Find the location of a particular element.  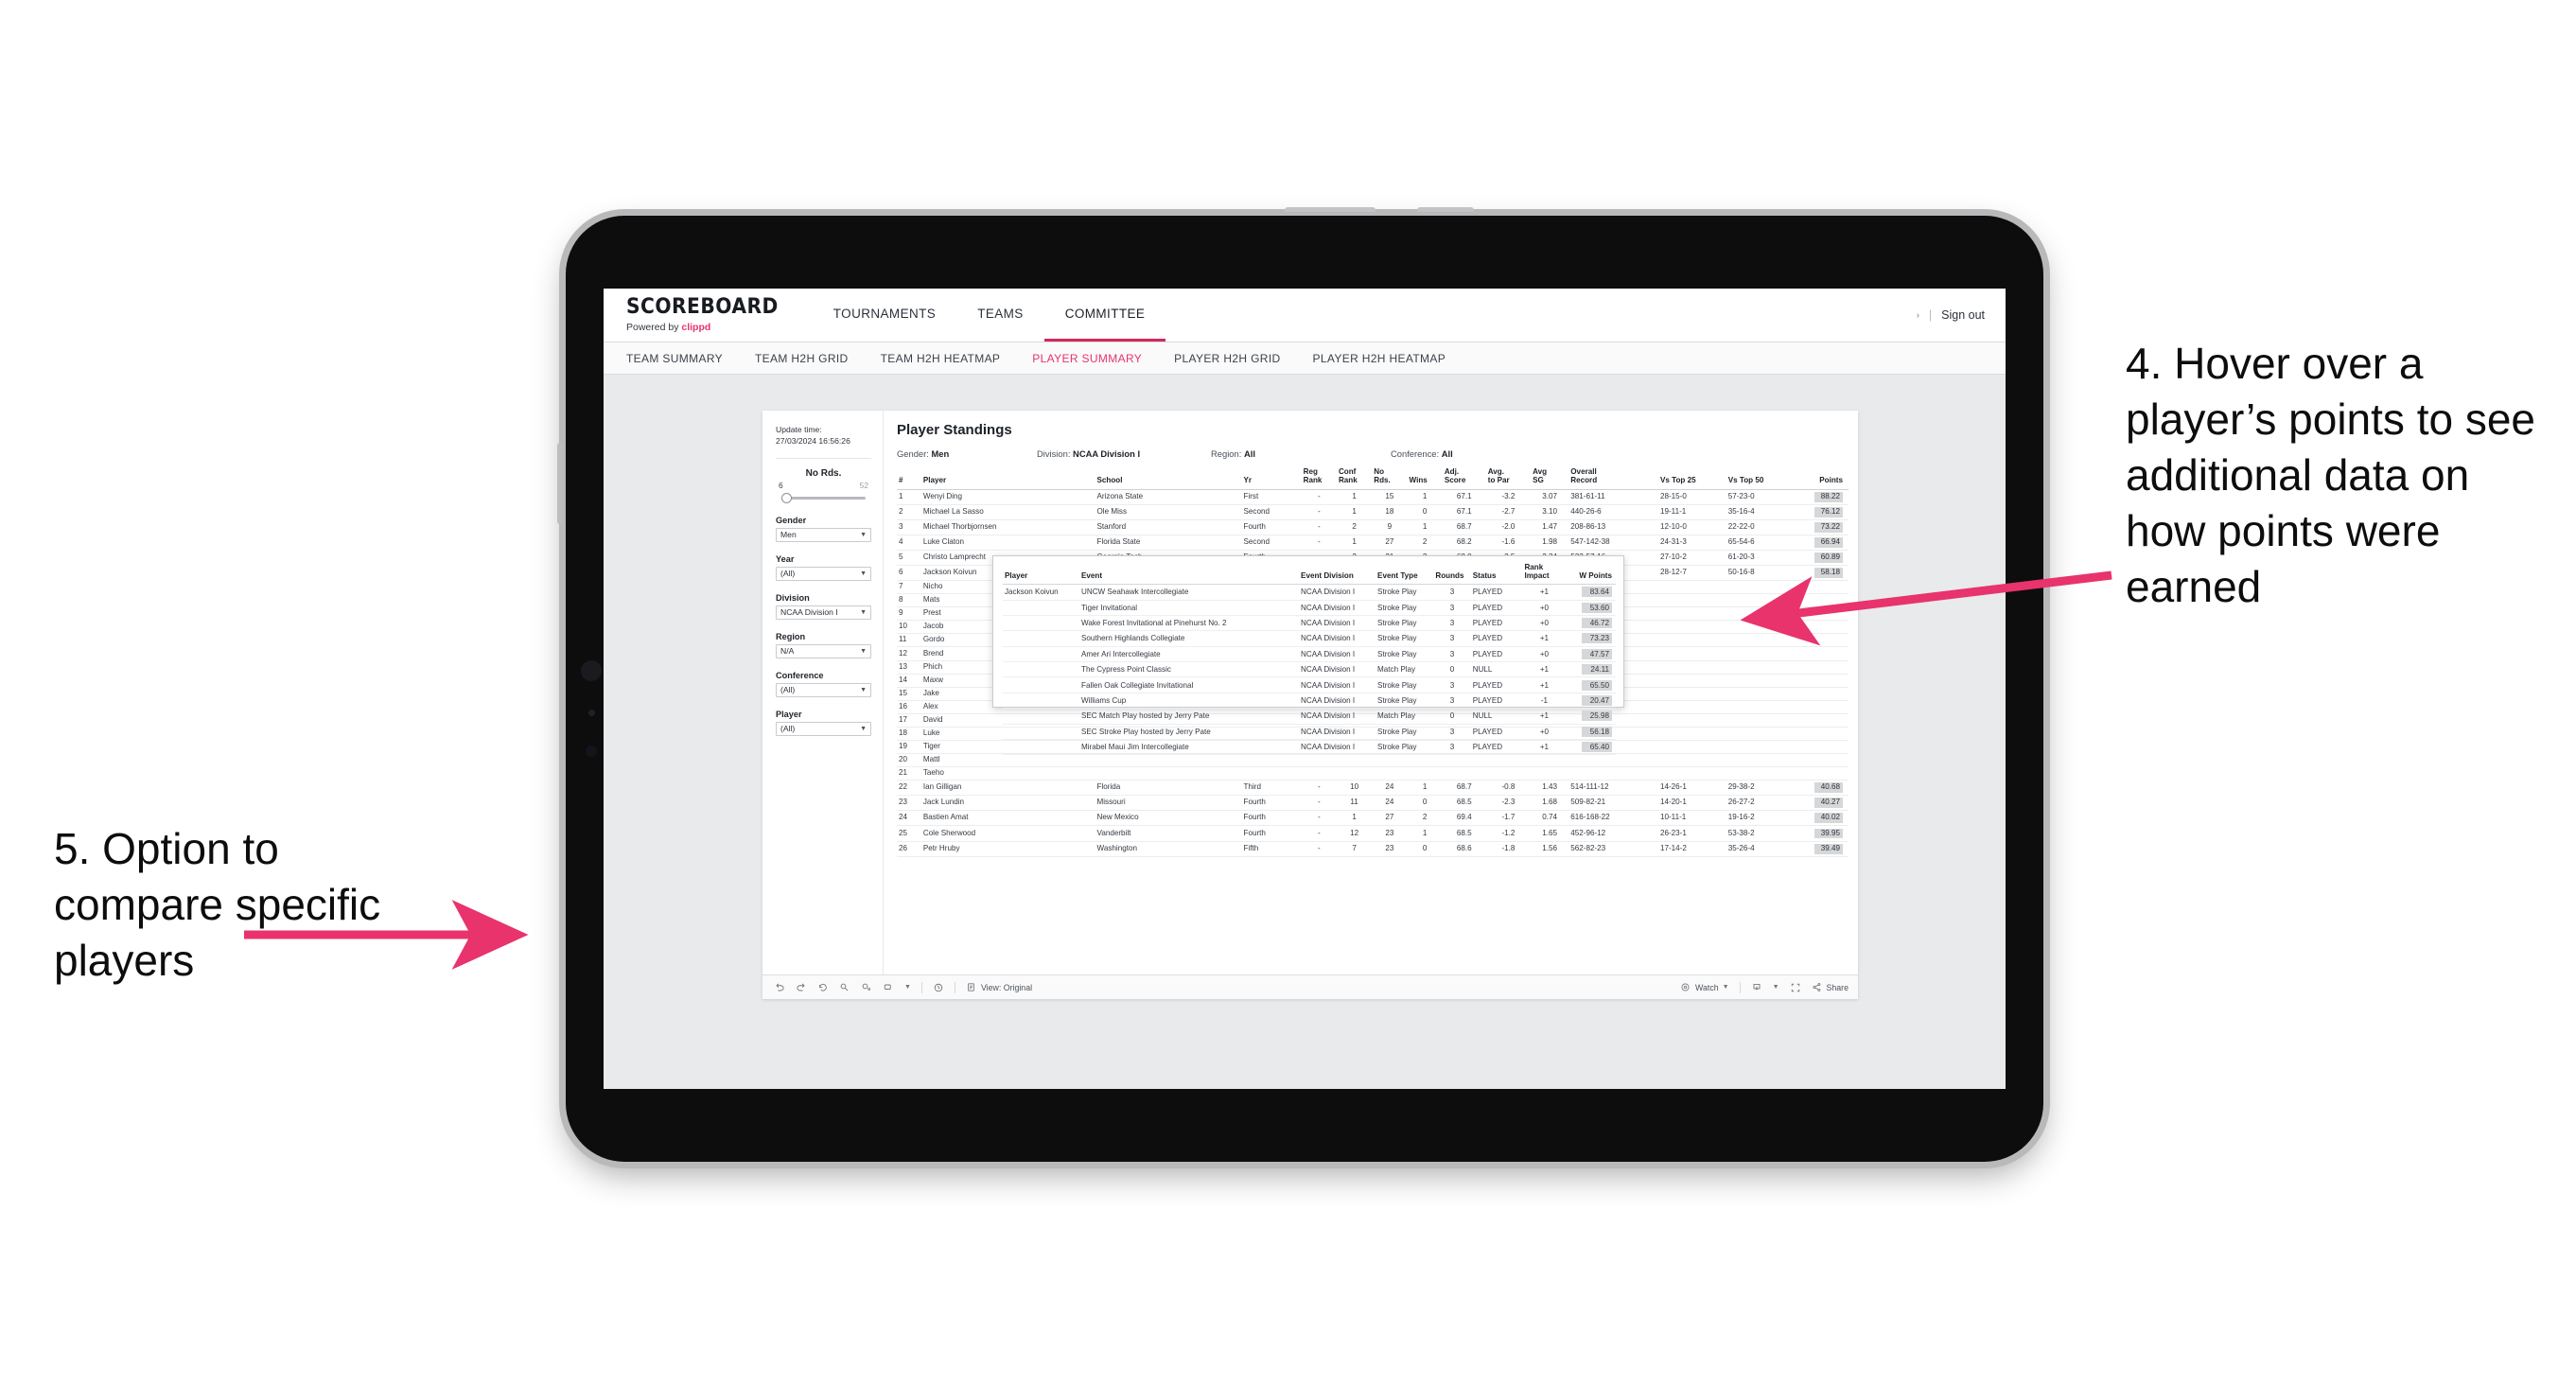

col-overall-record: Overall Record is located at coordinates (1613, 478).